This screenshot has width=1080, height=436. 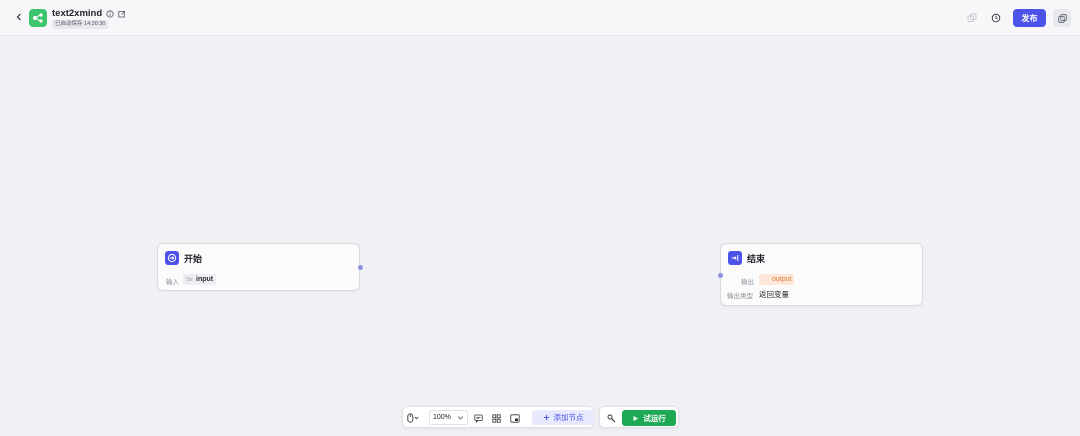 What do you see at coordinates (38, 18) in the screenshot?
I see `app-logo-icon` at bounding box center [38, 18].